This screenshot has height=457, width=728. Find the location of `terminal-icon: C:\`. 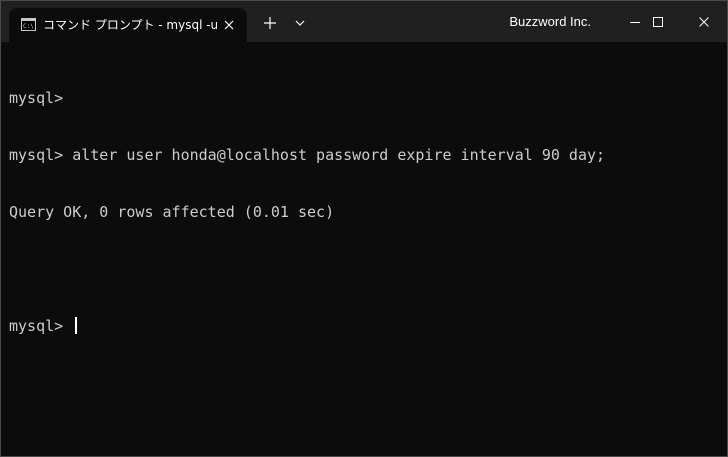

terminal-icon: C:\ is located at coordinates (28, 24).